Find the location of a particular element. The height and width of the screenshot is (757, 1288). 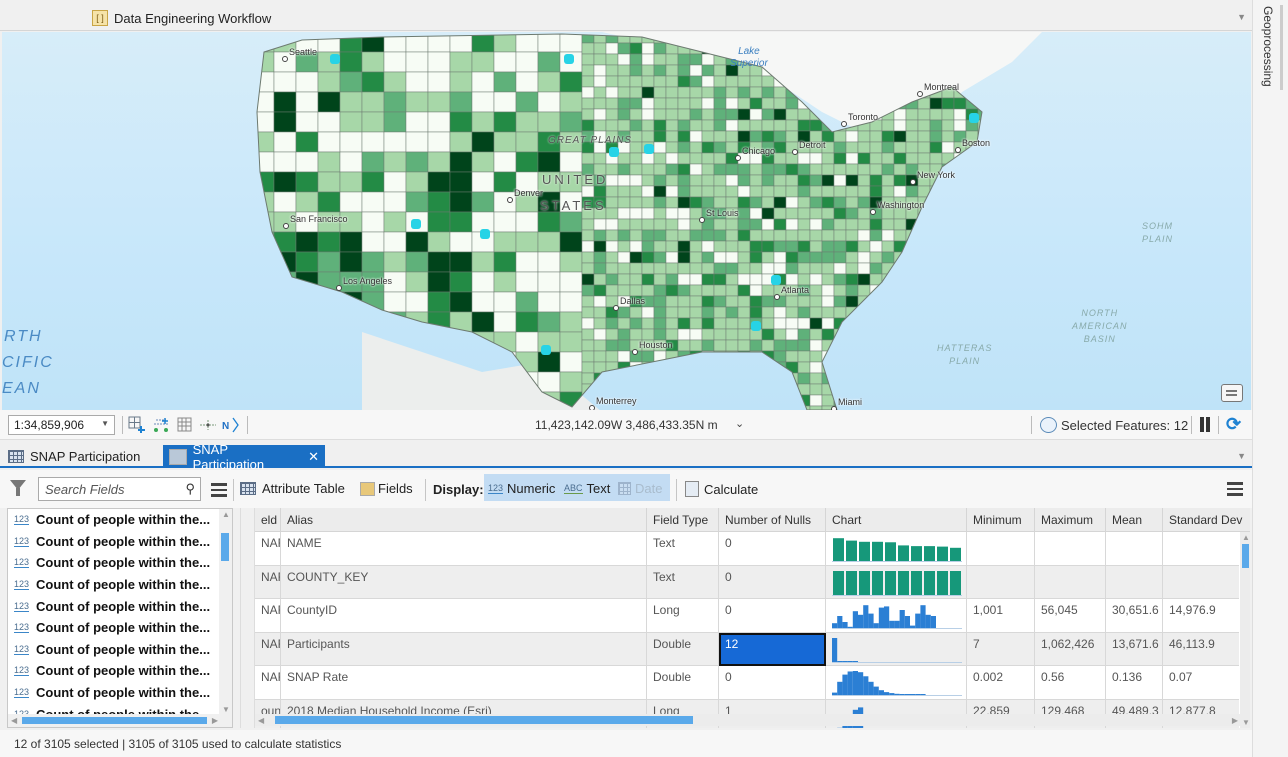

cell-minimum: 7 is located at coordinates (1001, 649).